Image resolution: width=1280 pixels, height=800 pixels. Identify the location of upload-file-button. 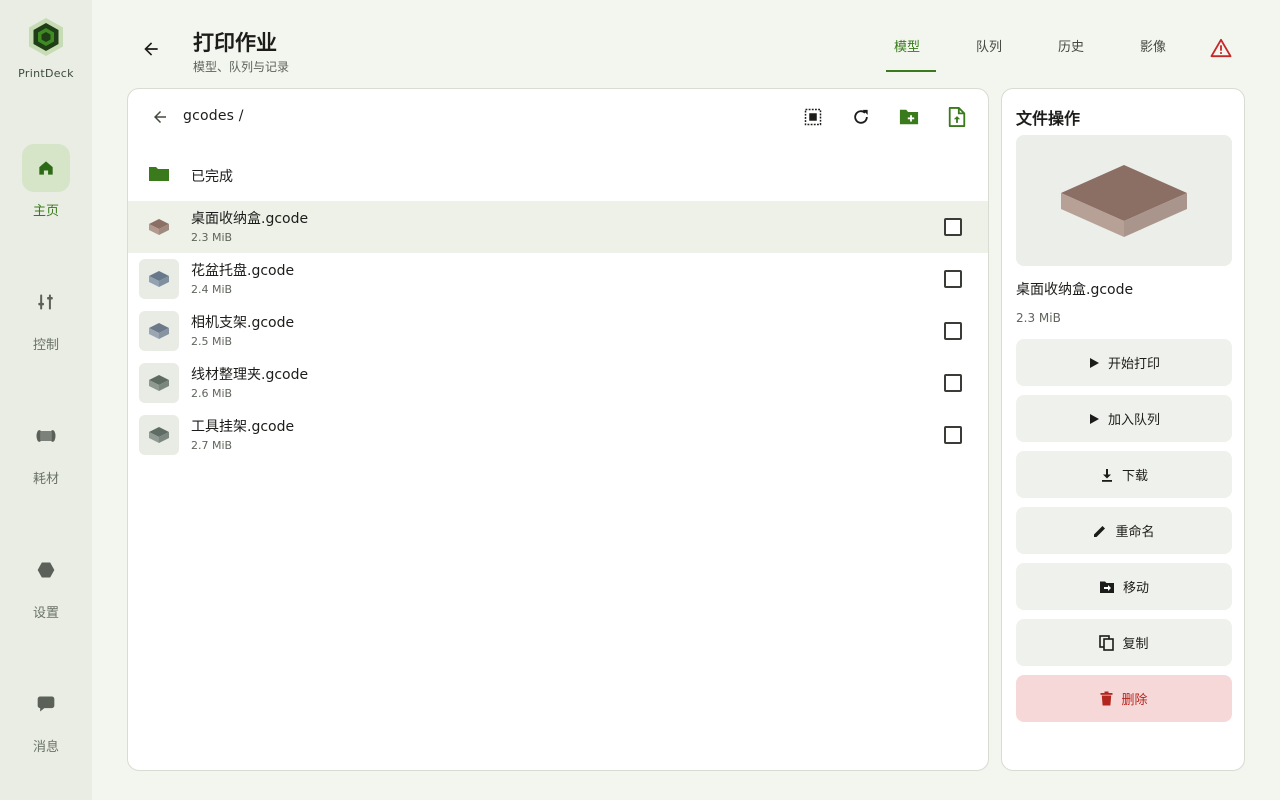
(957, 117).